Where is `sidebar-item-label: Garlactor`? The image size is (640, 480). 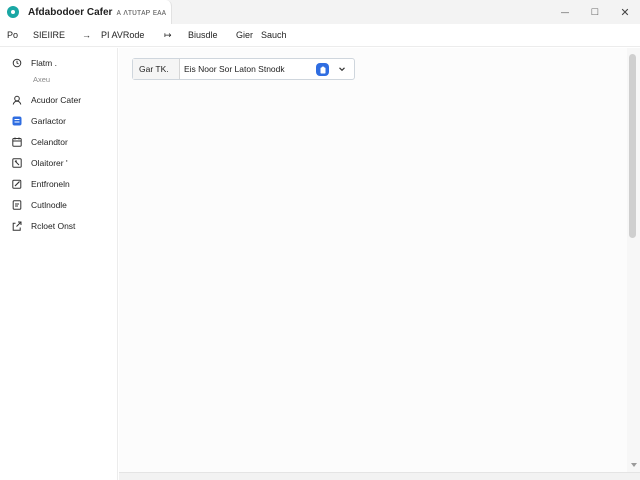
sidebar-item-label: Garlactor is located at coordinates (48, 121).